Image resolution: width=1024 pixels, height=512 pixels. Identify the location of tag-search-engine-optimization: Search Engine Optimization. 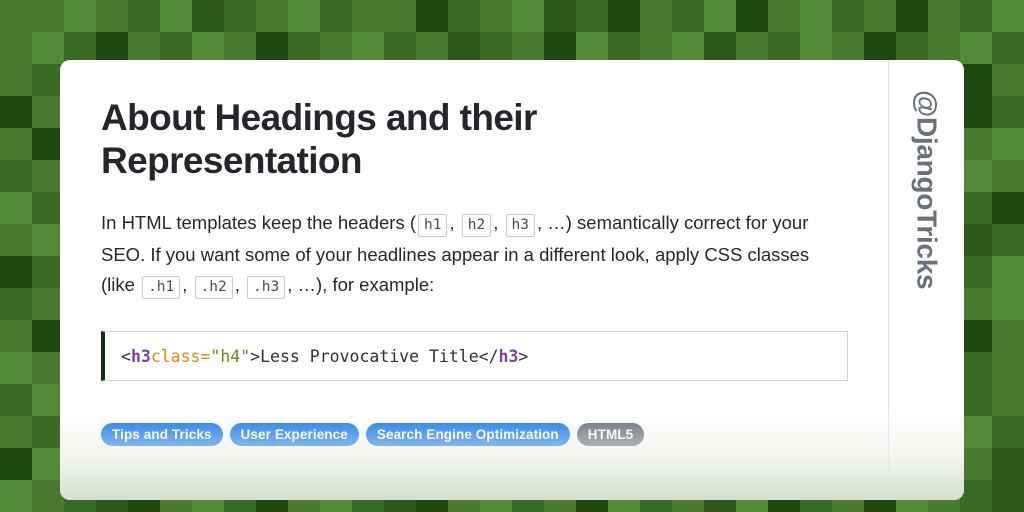
(467, 434).